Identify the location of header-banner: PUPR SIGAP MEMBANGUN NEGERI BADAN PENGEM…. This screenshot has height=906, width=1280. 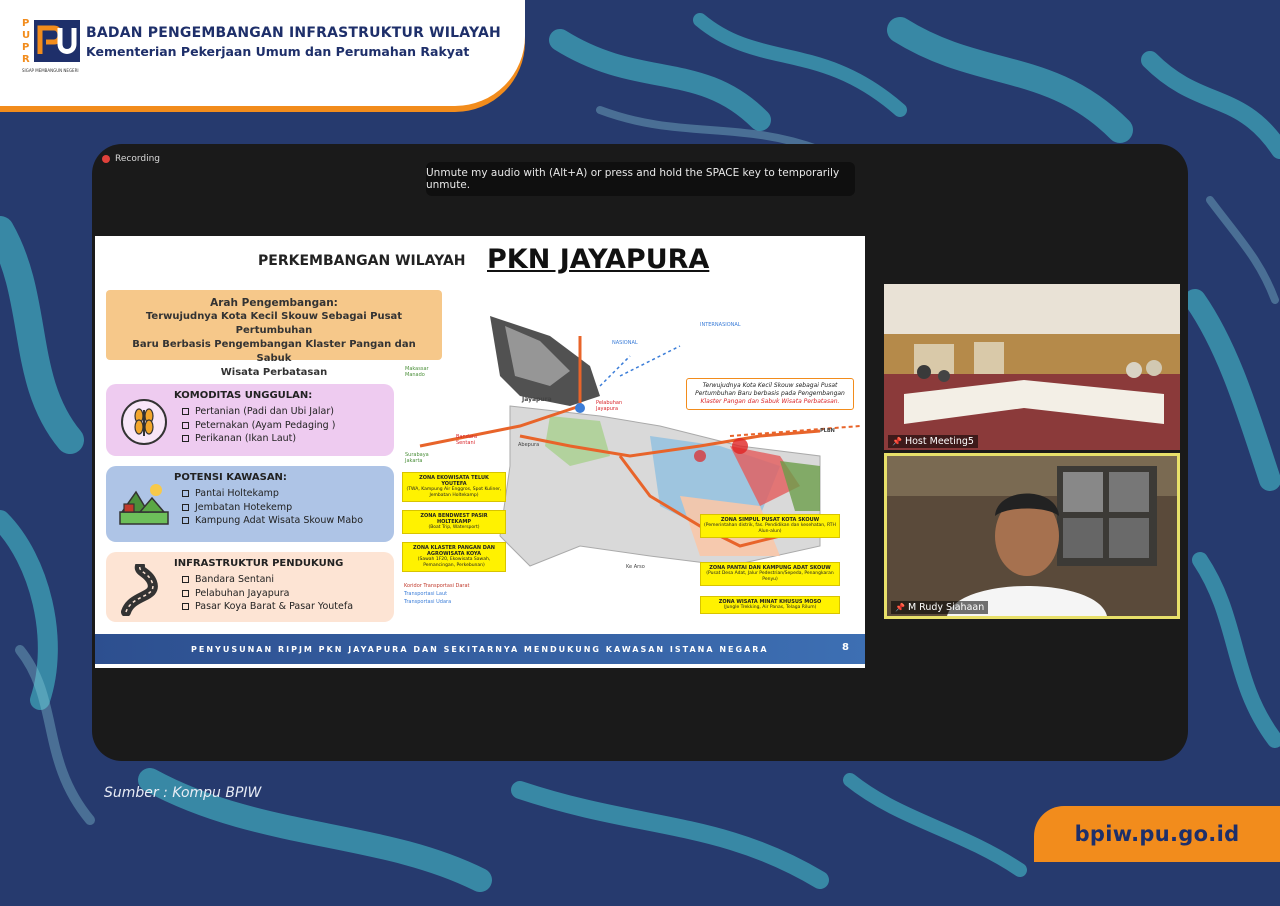
(262, 53).